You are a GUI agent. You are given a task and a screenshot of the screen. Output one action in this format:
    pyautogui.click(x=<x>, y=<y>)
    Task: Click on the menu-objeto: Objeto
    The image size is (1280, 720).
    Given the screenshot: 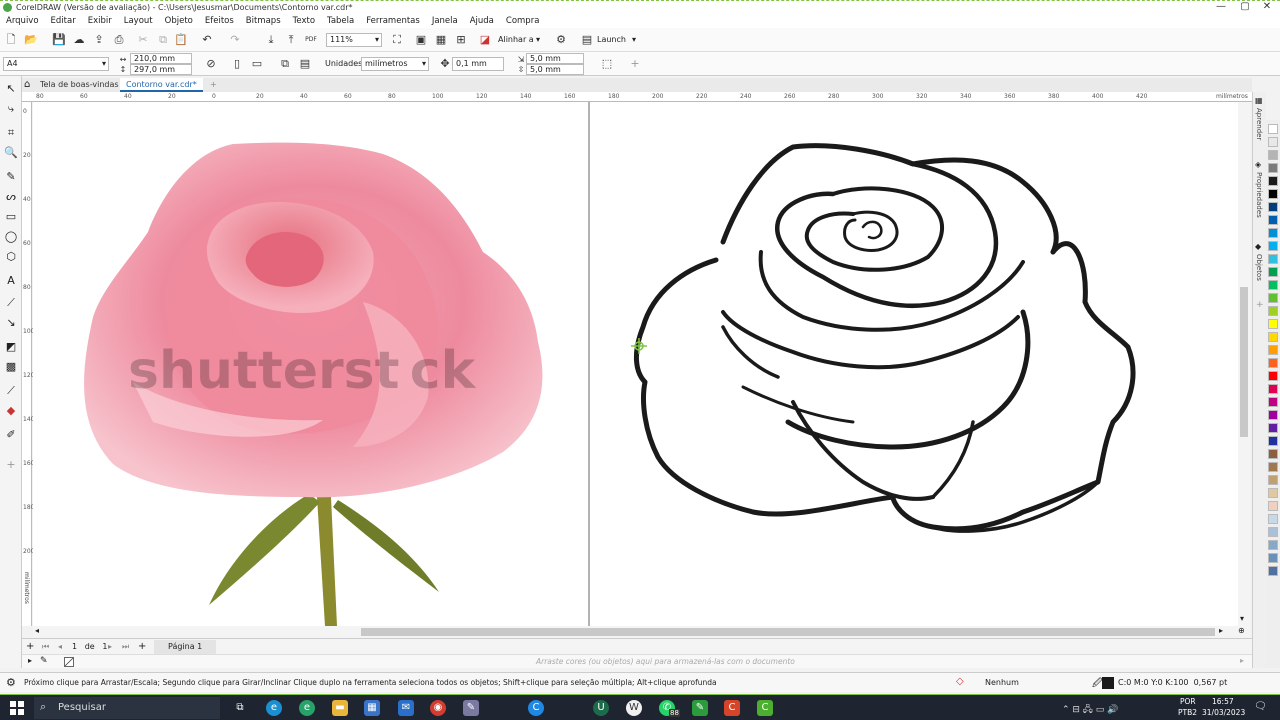 What is the action you would take?
    pyautogui.click(x=179, y=21)
    